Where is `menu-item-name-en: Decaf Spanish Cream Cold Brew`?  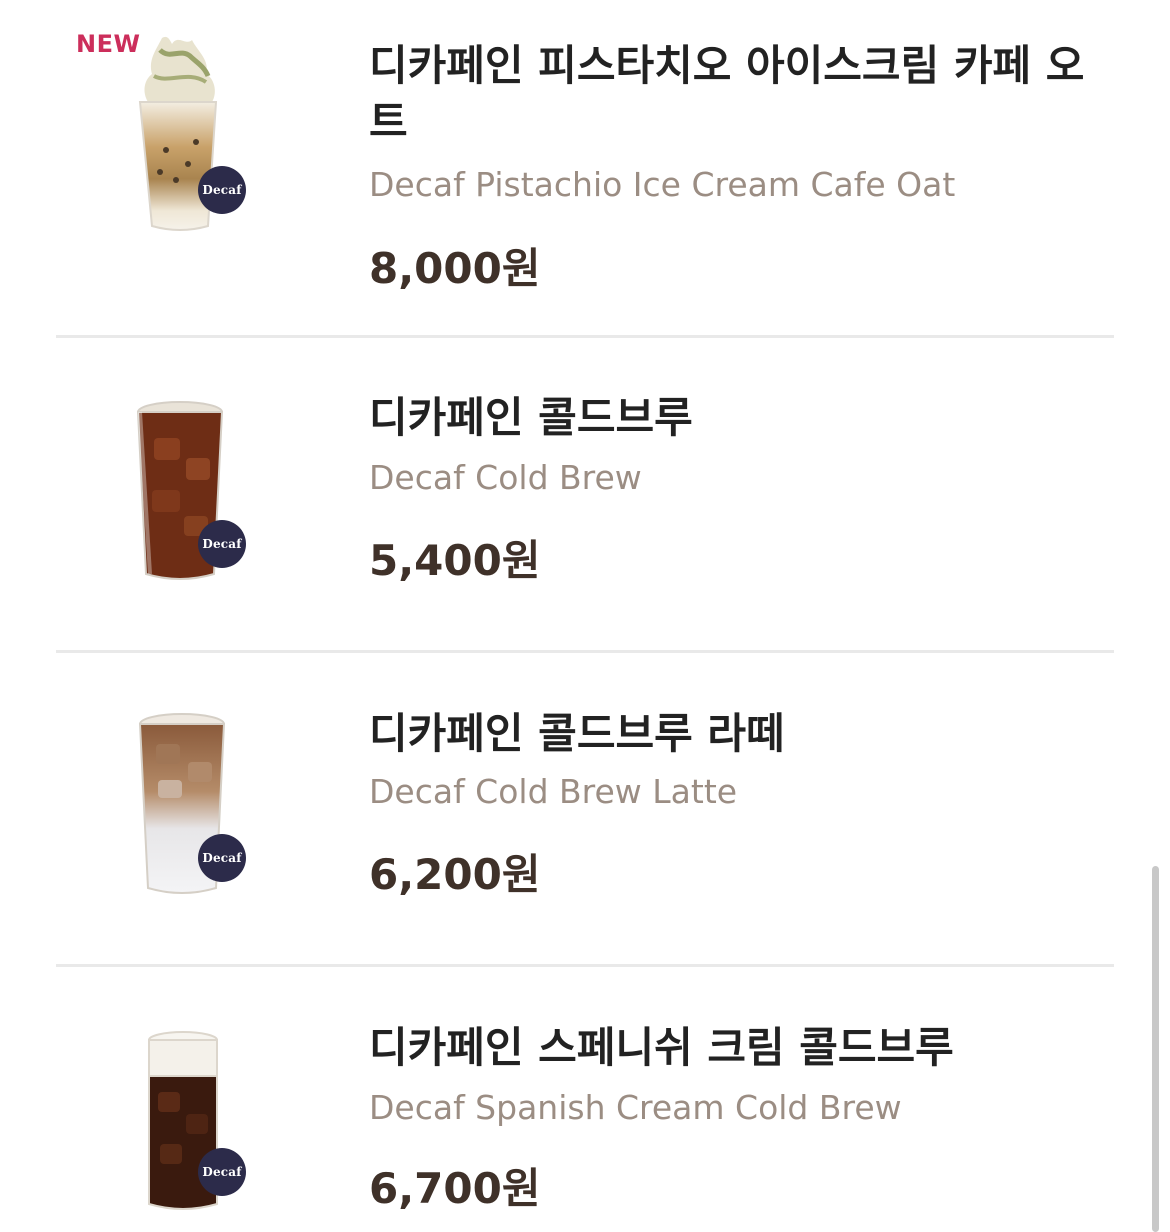 menu-item-name-en: Decaf Spanish Cream Cold Brew is located at coordinates (635, 1107).